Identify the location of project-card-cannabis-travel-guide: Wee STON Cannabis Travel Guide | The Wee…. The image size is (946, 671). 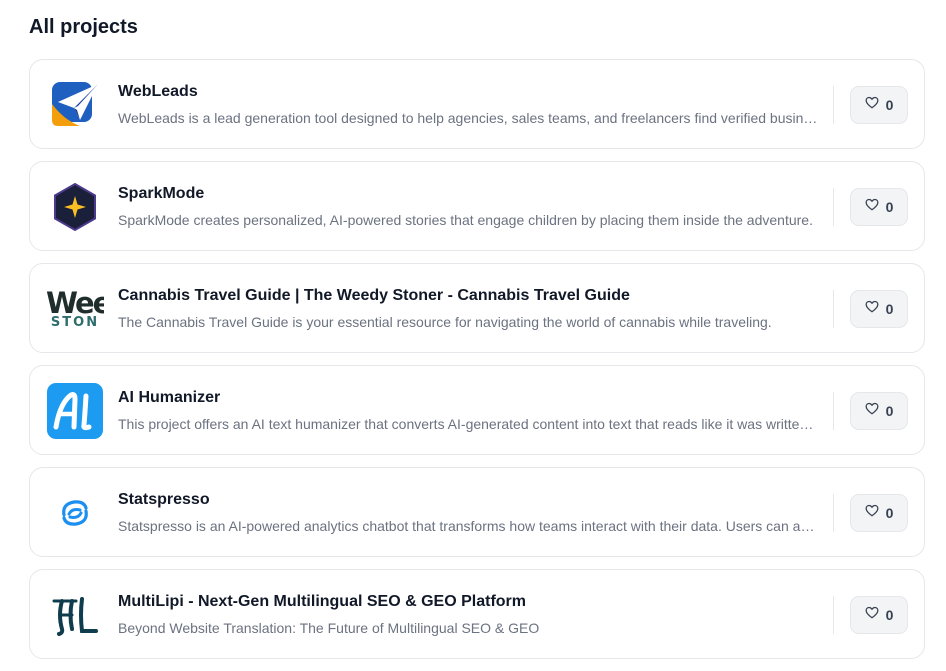
(477, 308).